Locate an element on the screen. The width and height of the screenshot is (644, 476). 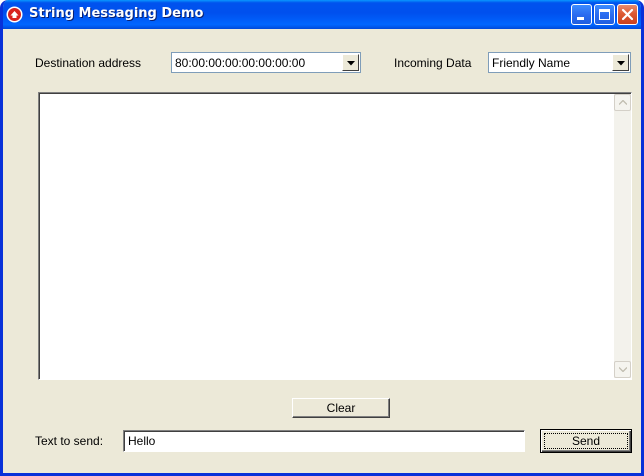
incoming-dropdown-button is located at coordinates (620, 62).